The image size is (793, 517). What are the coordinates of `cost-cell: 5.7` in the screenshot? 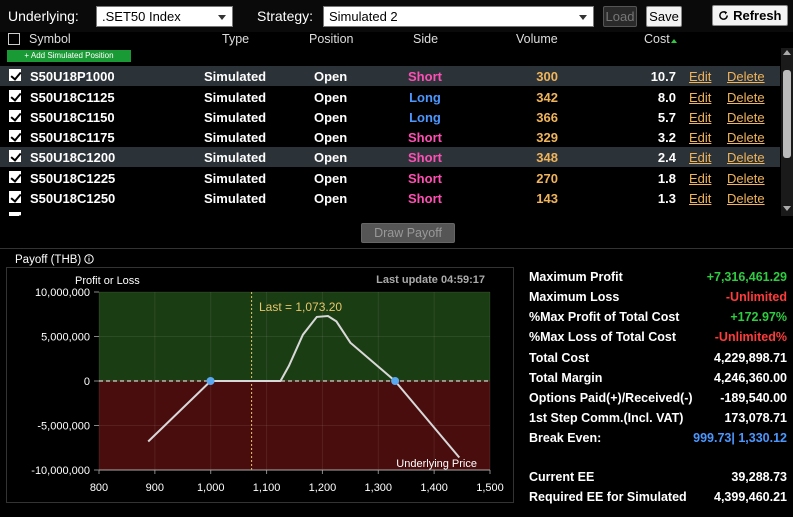 It's located at (666, 117).